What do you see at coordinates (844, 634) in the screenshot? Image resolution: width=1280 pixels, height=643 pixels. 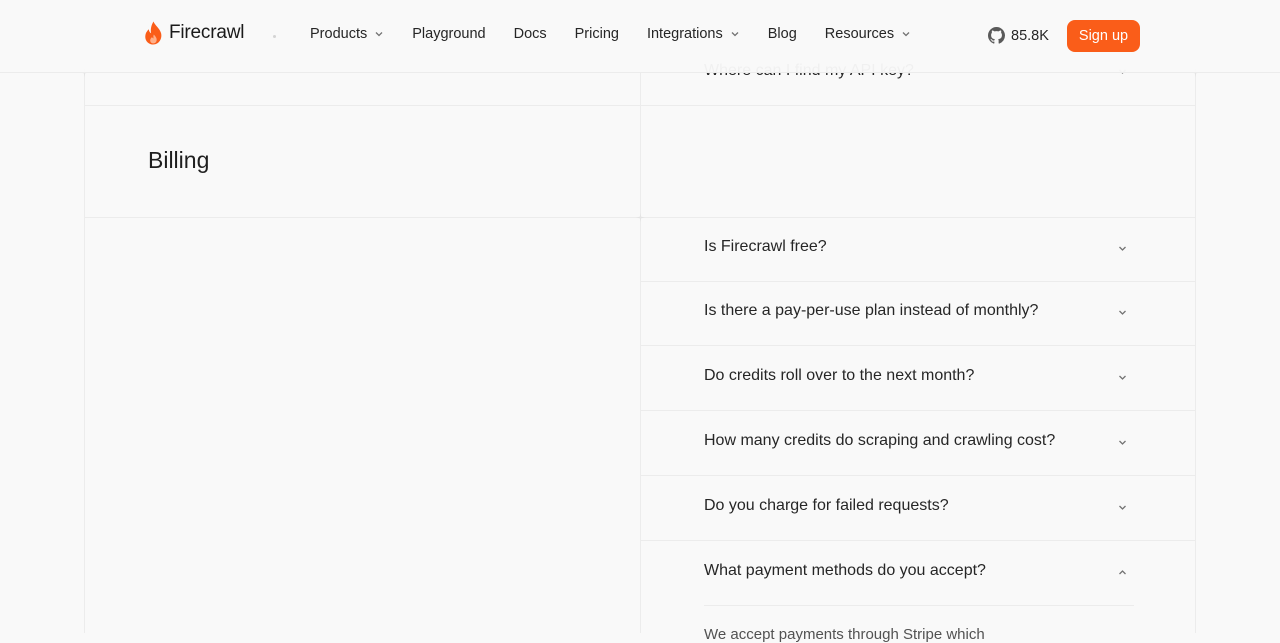 I see `faq-answer: We accept payments through Stripe which` at bounding box center [844, 634].